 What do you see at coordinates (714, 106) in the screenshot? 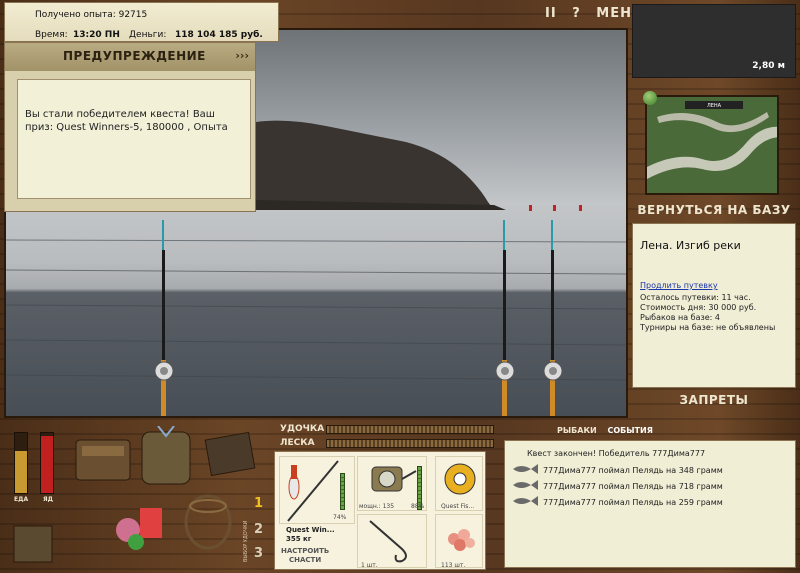
I see `svg-text: ЛЕНА` at bounding box center [714, 106].